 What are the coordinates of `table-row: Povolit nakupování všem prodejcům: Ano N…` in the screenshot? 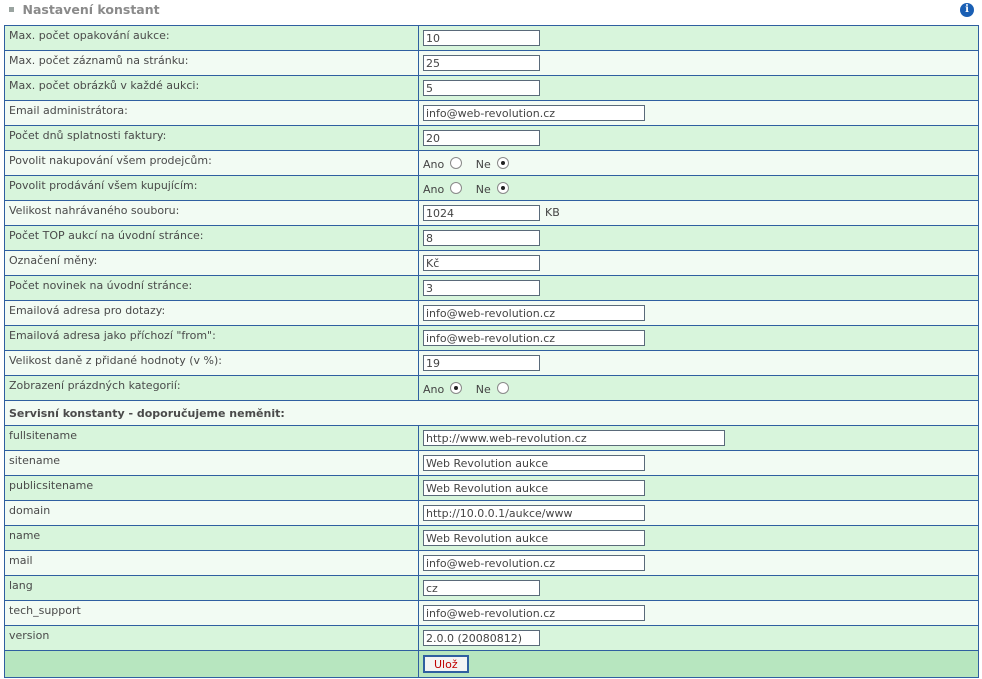 It's located at (491, 163).